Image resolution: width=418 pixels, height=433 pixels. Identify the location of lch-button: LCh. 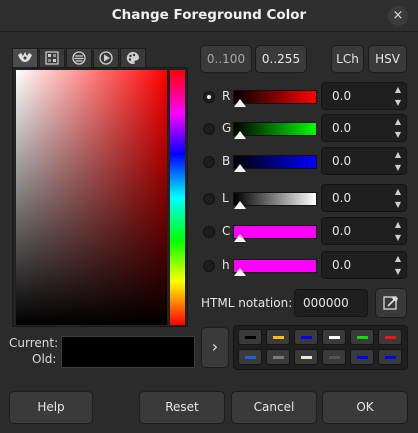
(347, 59).